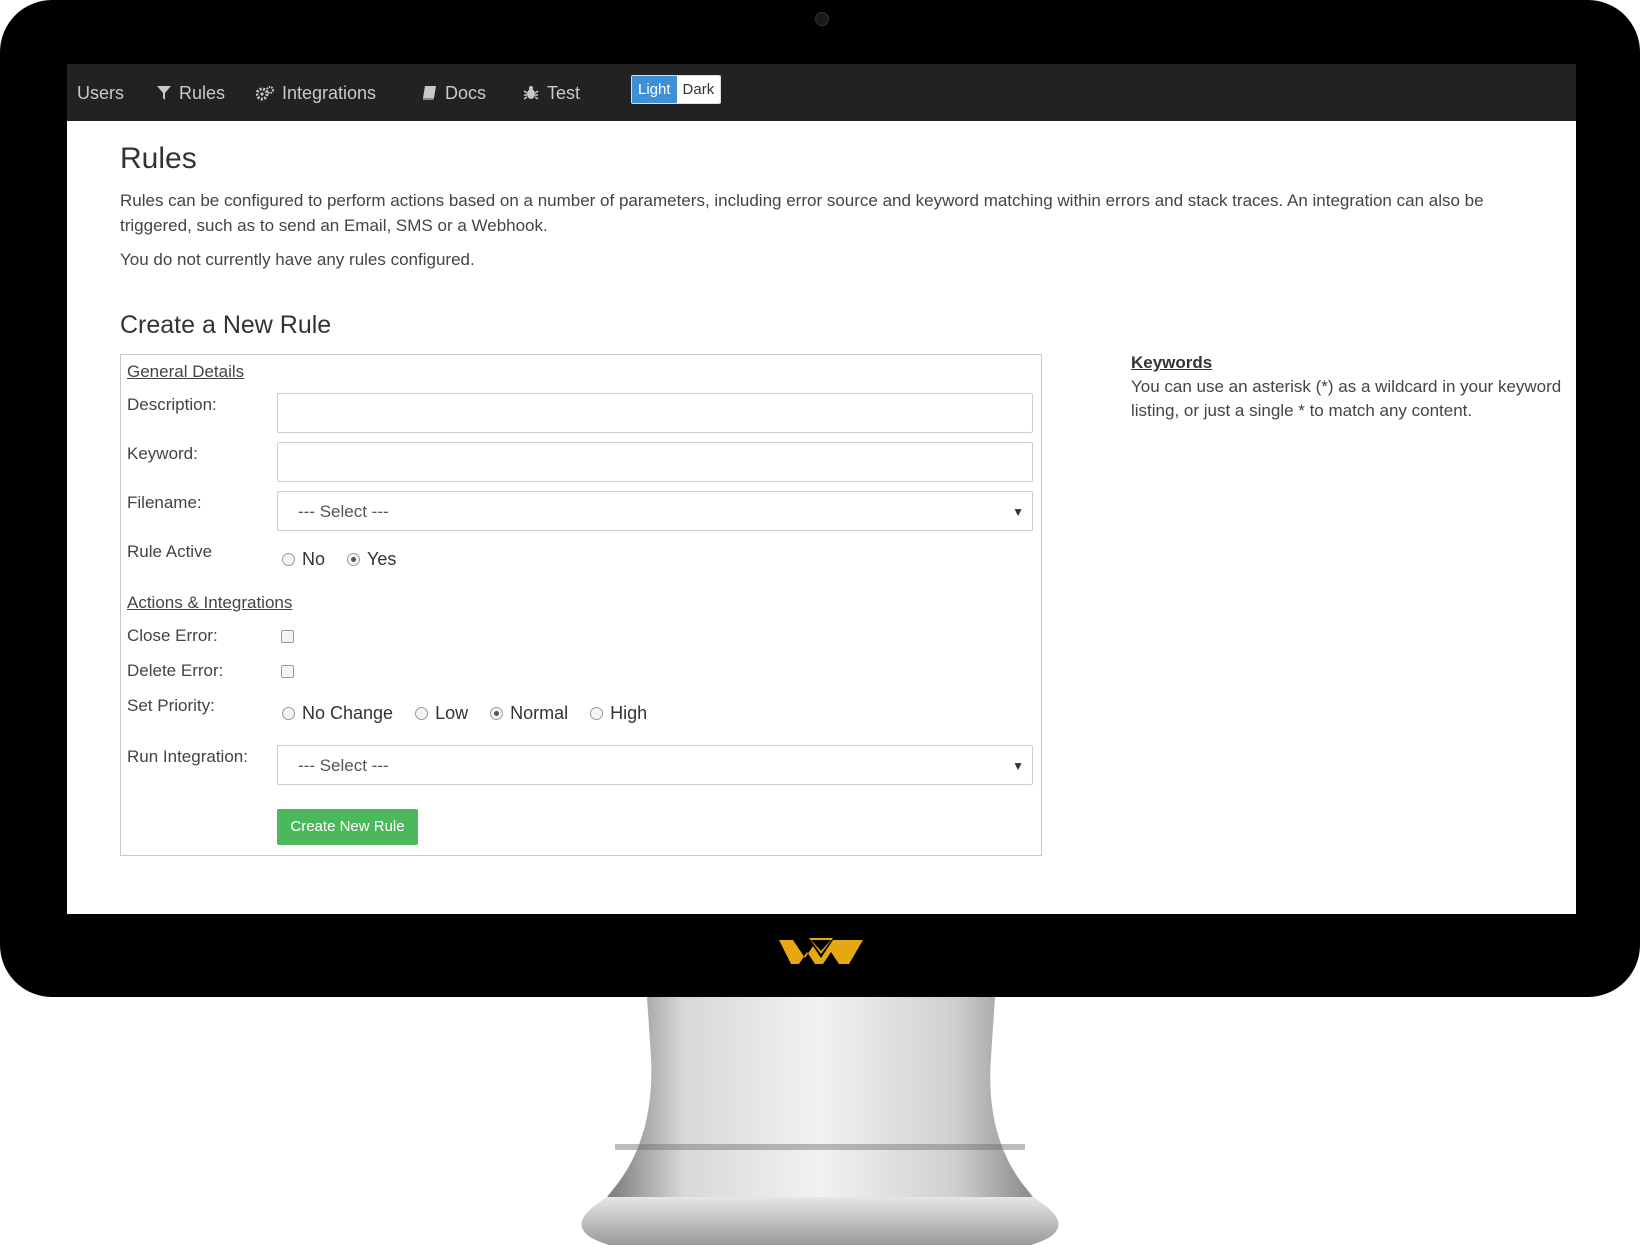 The width and height of the screenshot is (1640, 1250). Describe the element at coordinates (531, 93) in the screenshot. I see `bug-icon` at that location.